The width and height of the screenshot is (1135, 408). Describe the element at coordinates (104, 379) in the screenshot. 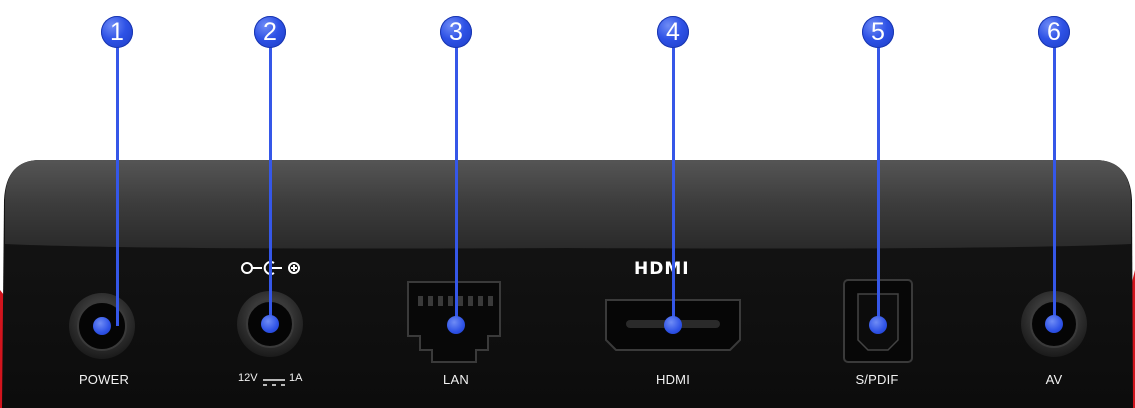

I see `label-power: POWER` at that location.